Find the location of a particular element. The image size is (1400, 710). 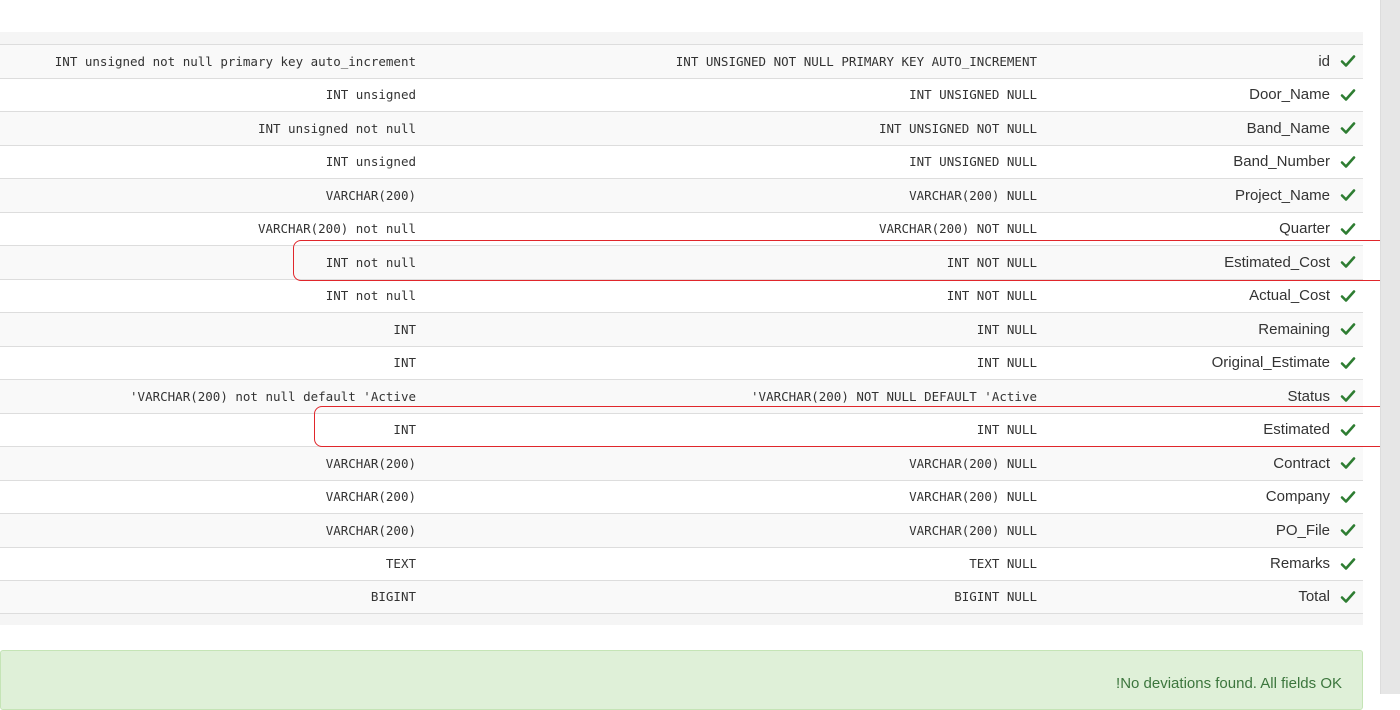

field-name: Remaining is located at coordinates (1294, 329).